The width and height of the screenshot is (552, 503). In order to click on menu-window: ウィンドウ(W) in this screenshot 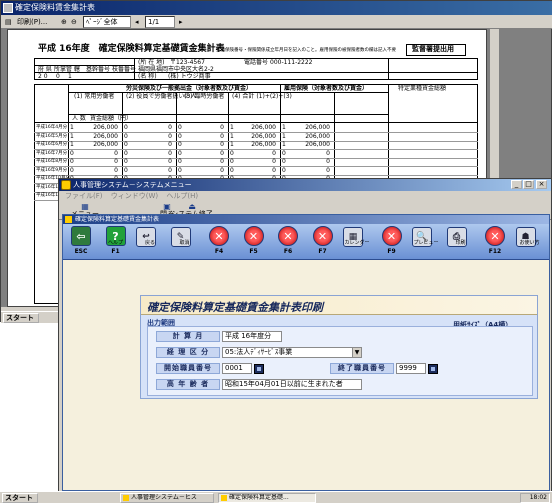, I will do `click(134, 196)`.